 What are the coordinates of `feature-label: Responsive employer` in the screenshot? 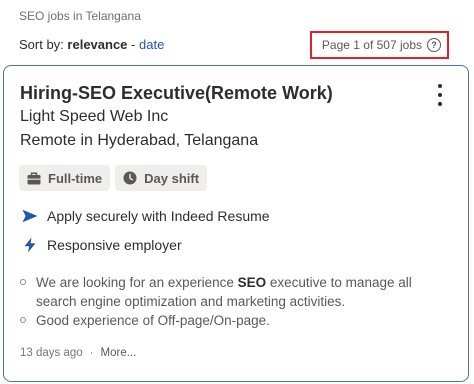 It's located at (114, 245).